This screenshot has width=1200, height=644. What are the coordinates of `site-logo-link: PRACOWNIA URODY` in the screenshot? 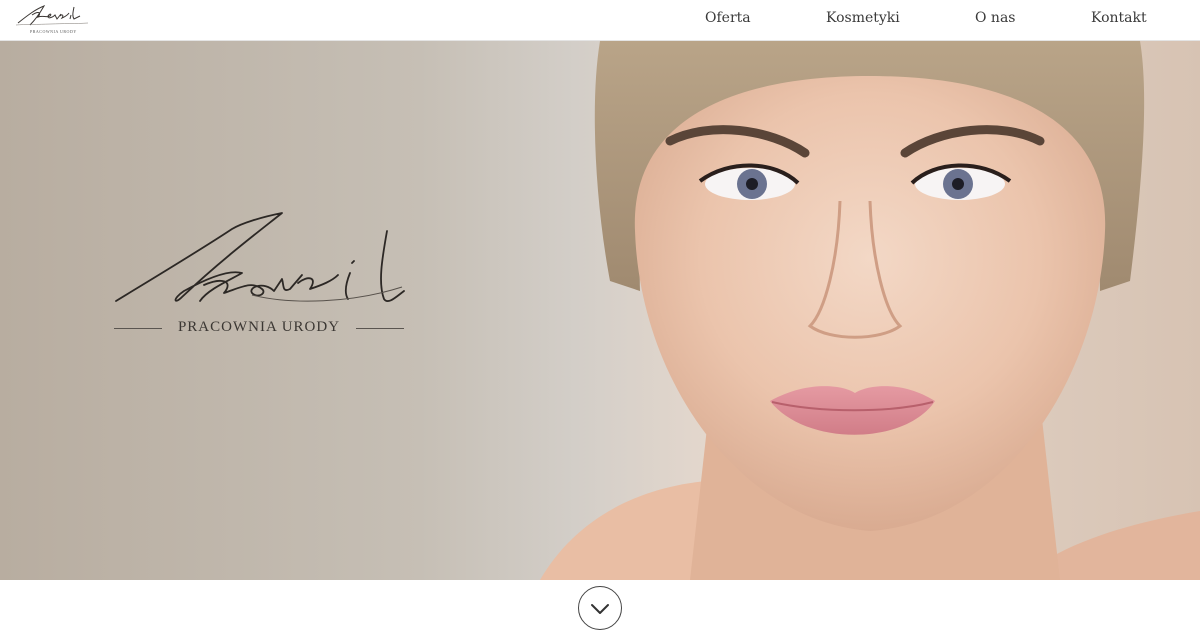 It's located at (52, 20).